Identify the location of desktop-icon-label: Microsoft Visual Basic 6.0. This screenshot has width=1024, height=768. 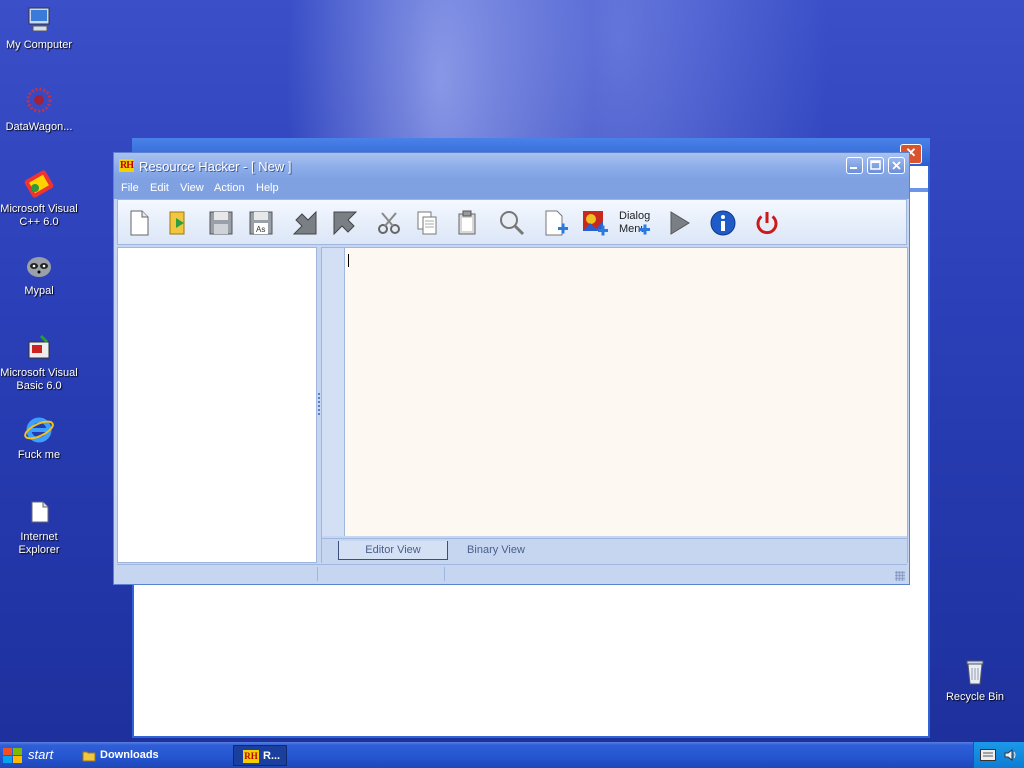
(39, 379).